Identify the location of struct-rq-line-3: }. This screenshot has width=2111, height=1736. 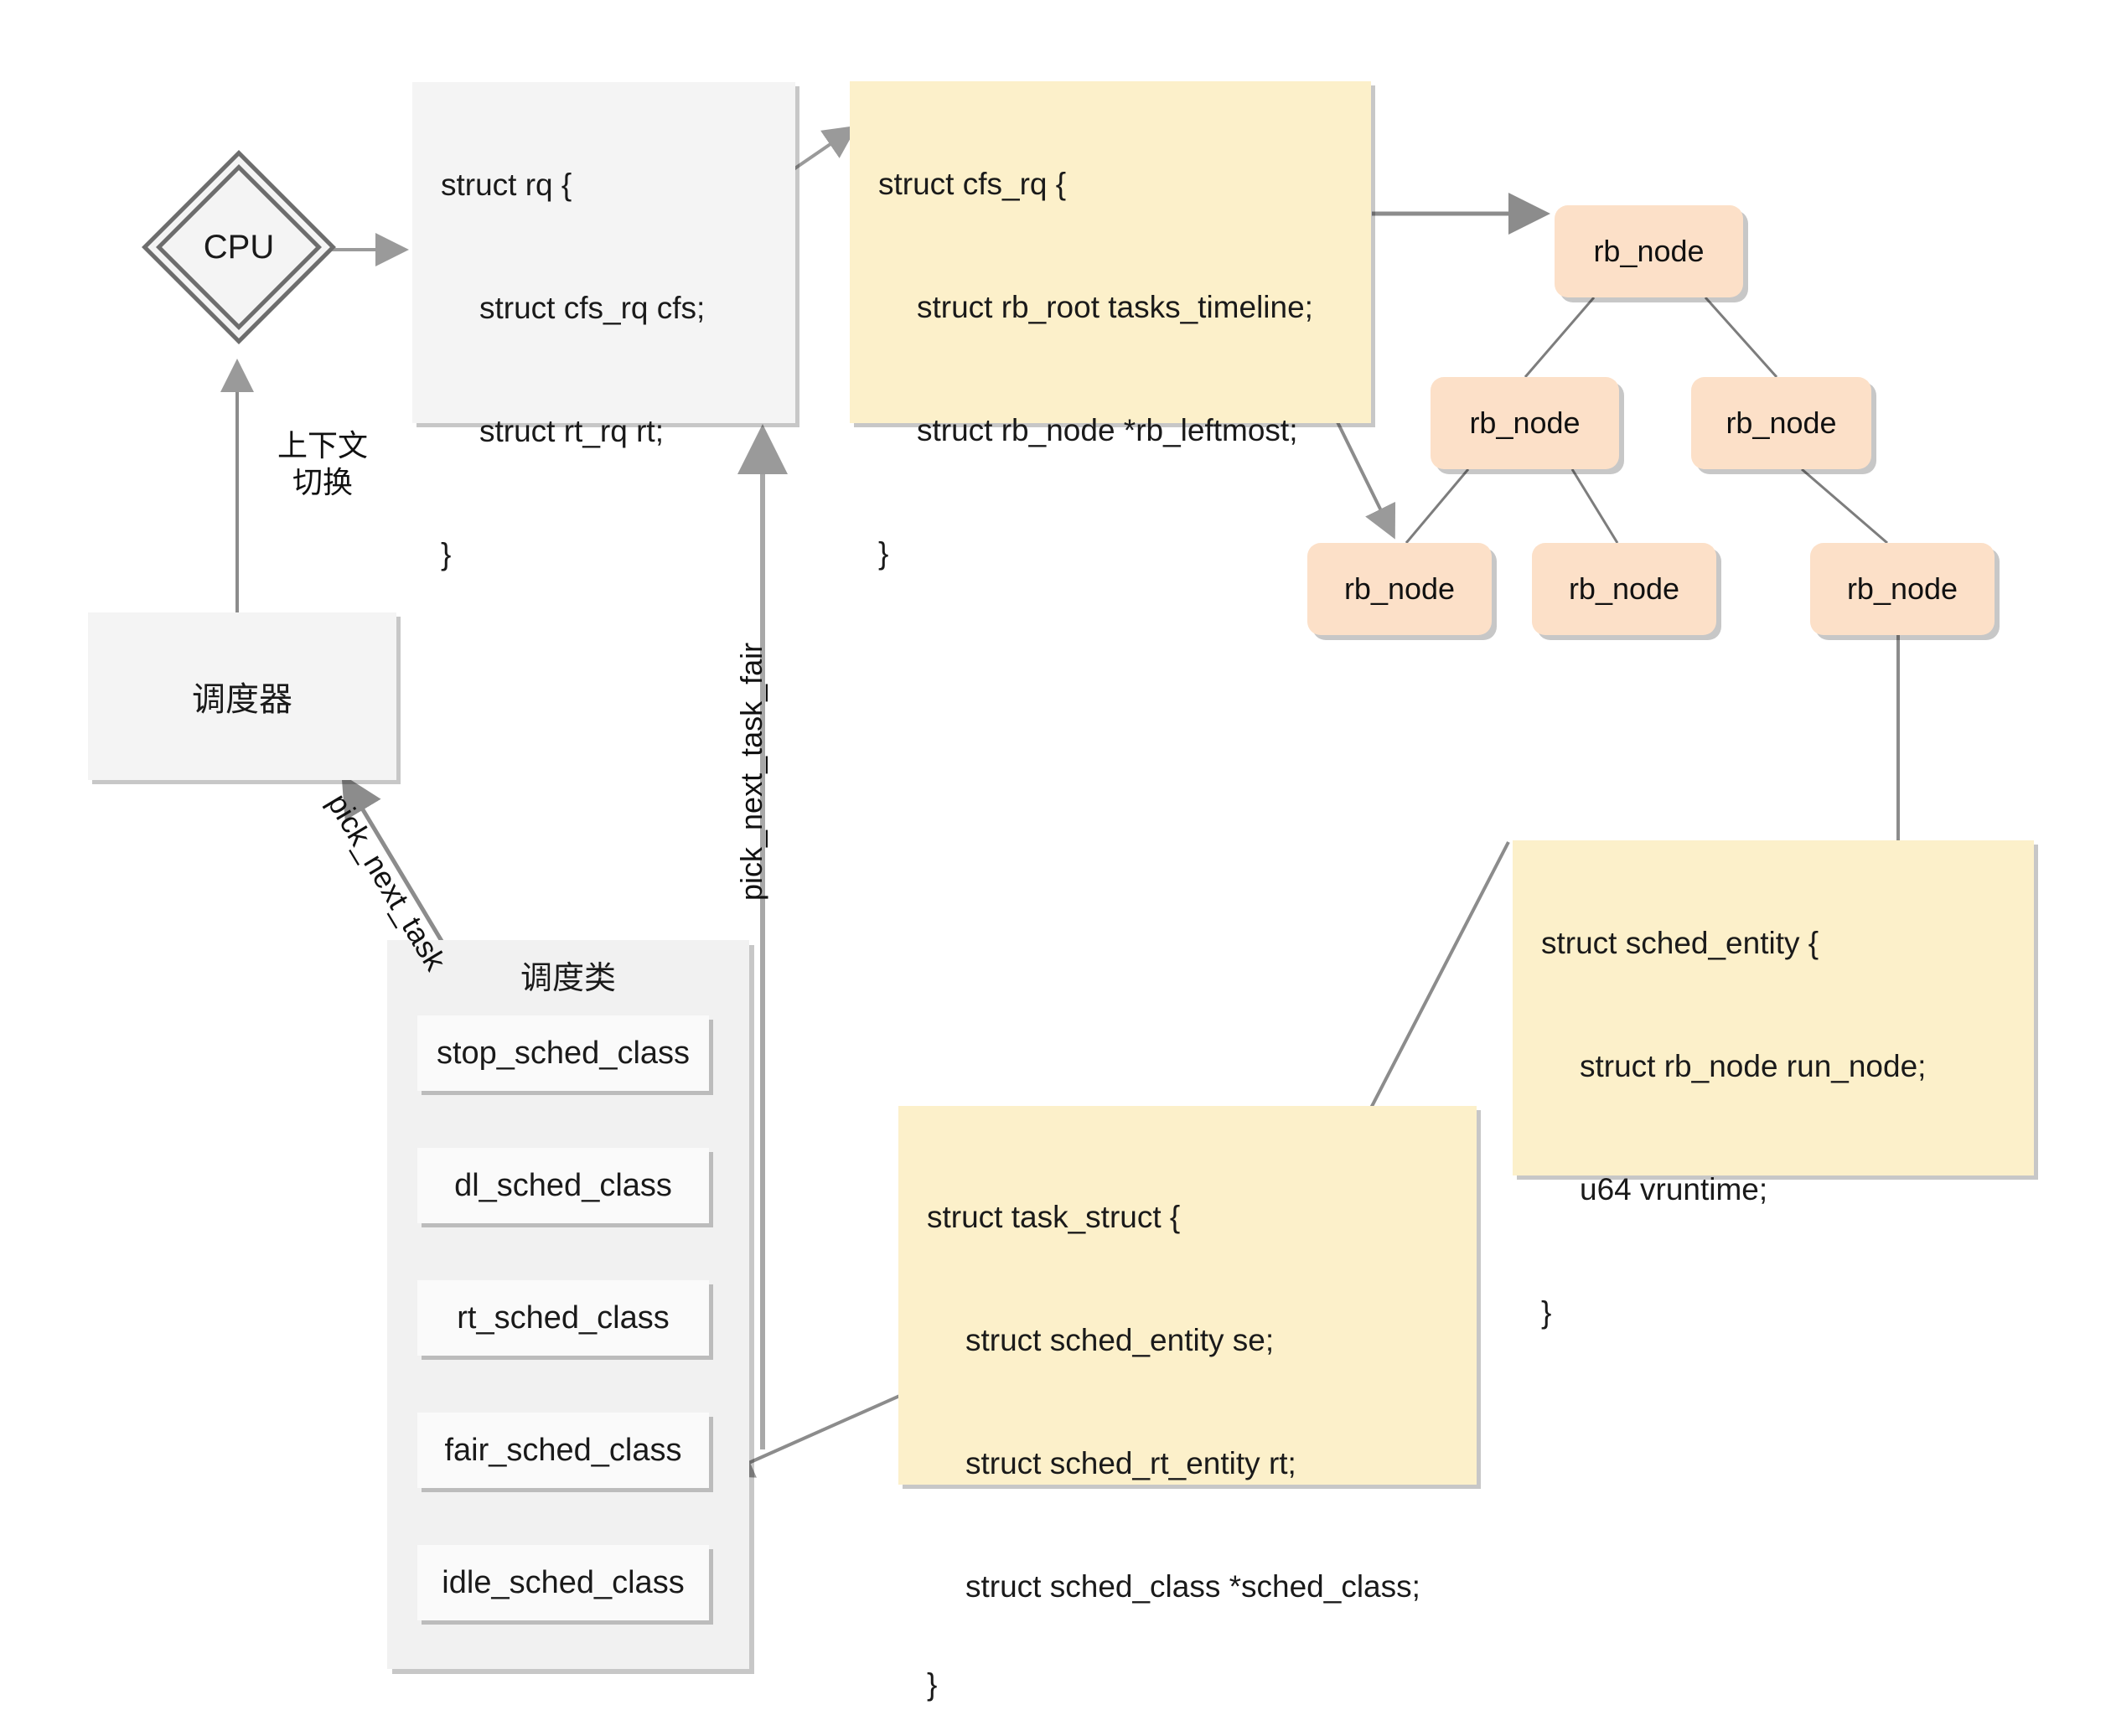
(446, 554).